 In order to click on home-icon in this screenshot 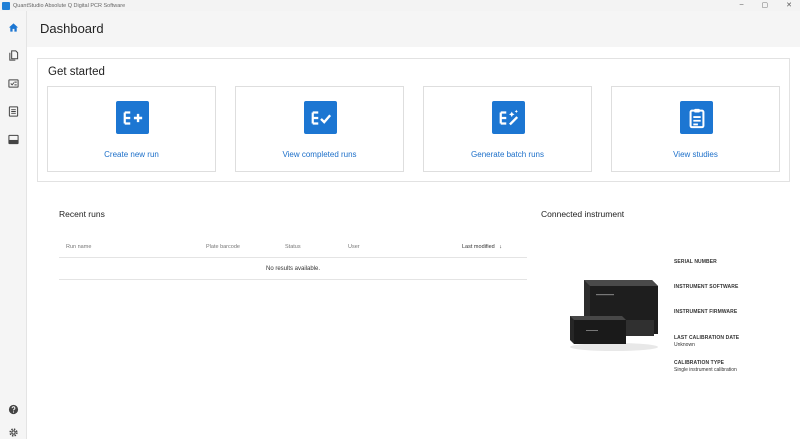, I will do `click(13, 27)`.